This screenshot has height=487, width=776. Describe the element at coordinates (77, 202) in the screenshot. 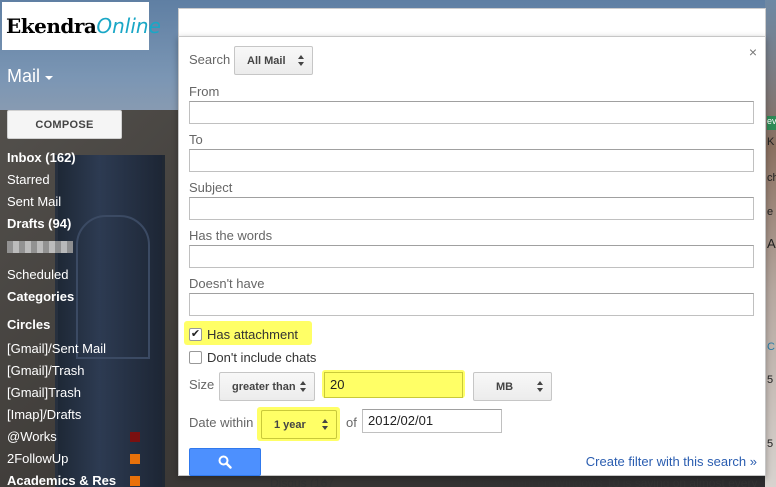

I see `sidebar-item-sent: Sent Mail` at that location.